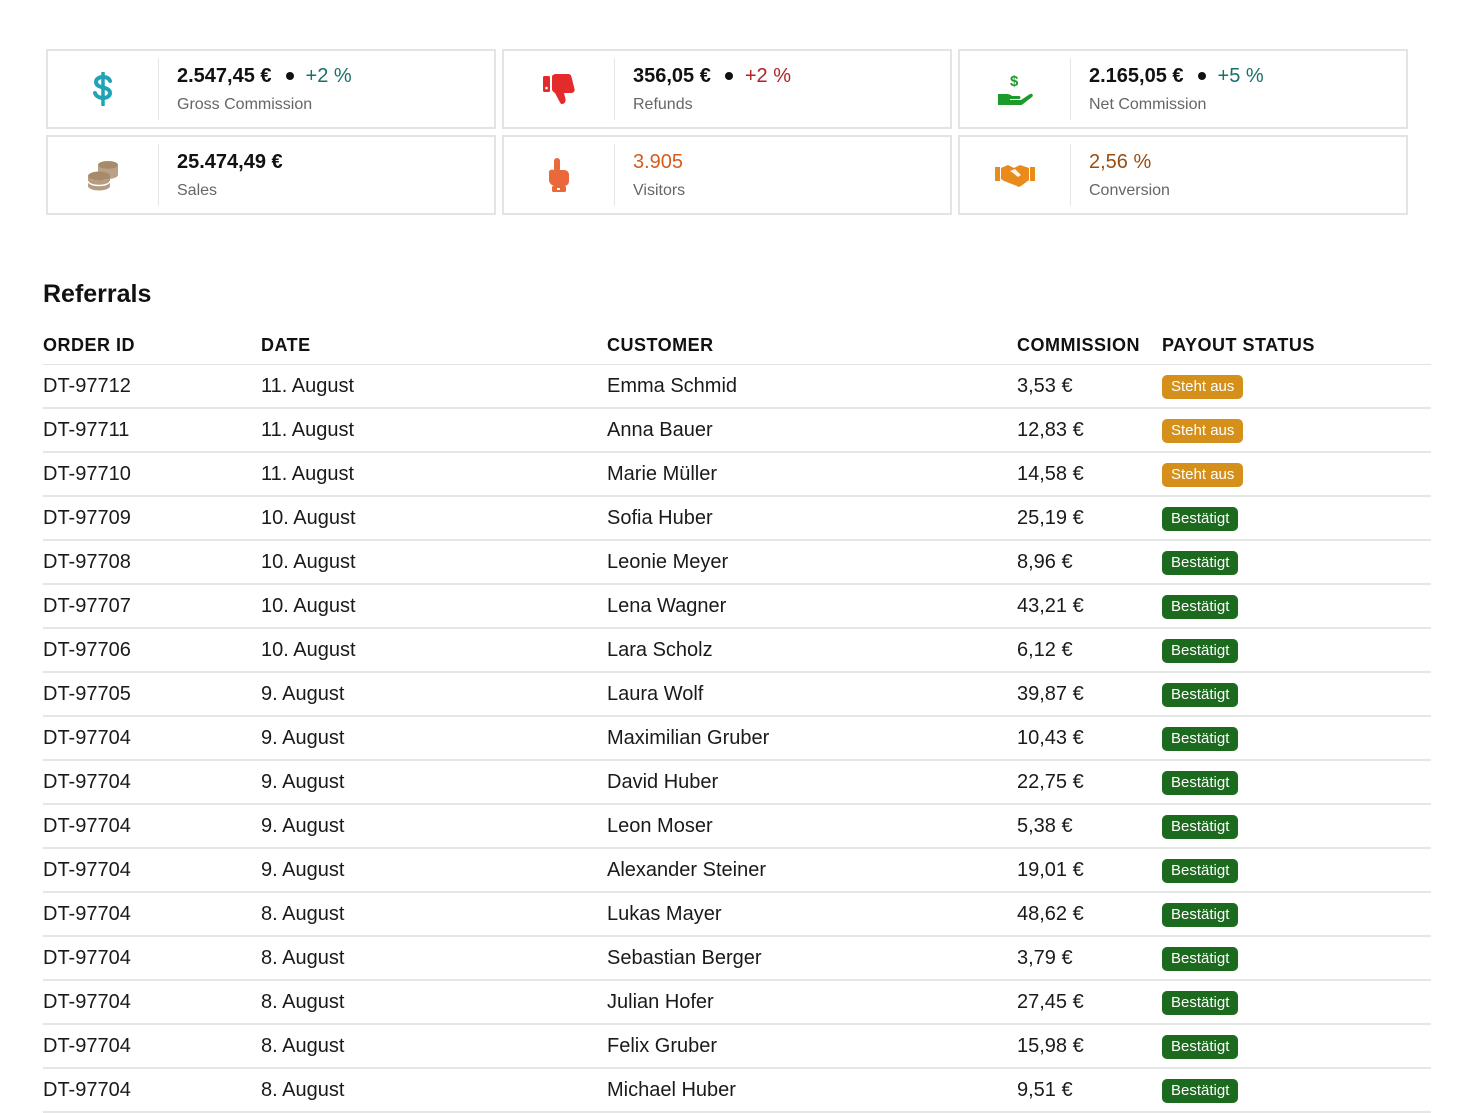 This screenshot has width=1479, height=1113. Describe the element at coordinates (663, 104) in the screenshot. I see `stat-label: Refunds` at that location.